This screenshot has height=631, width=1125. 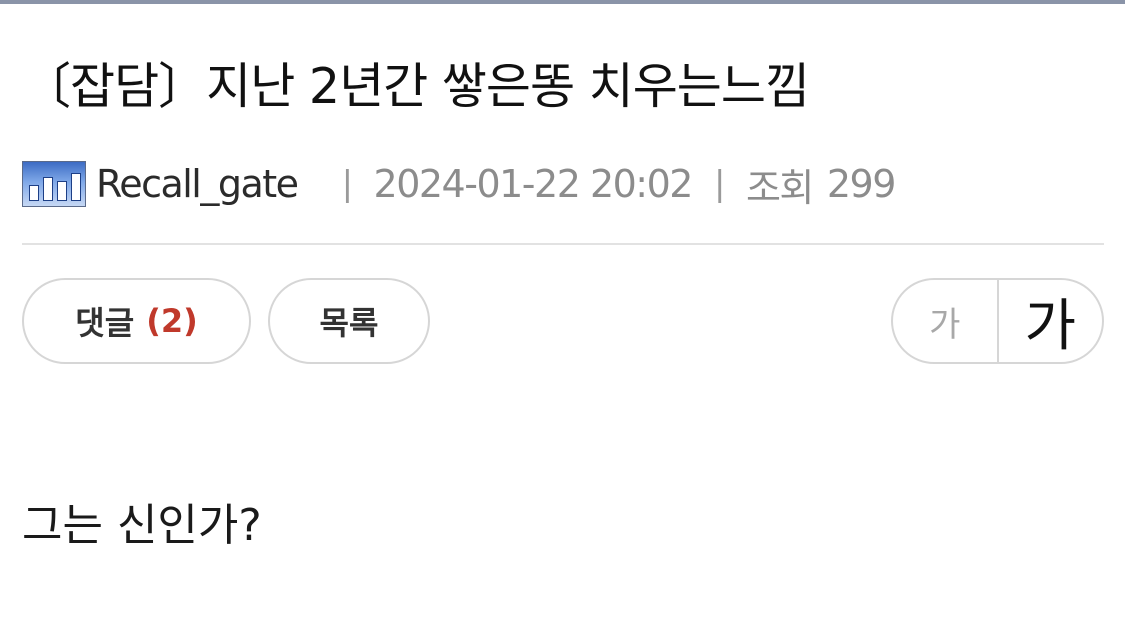 I want to click on comments-label: 댓글, so click(x=105, y=323).